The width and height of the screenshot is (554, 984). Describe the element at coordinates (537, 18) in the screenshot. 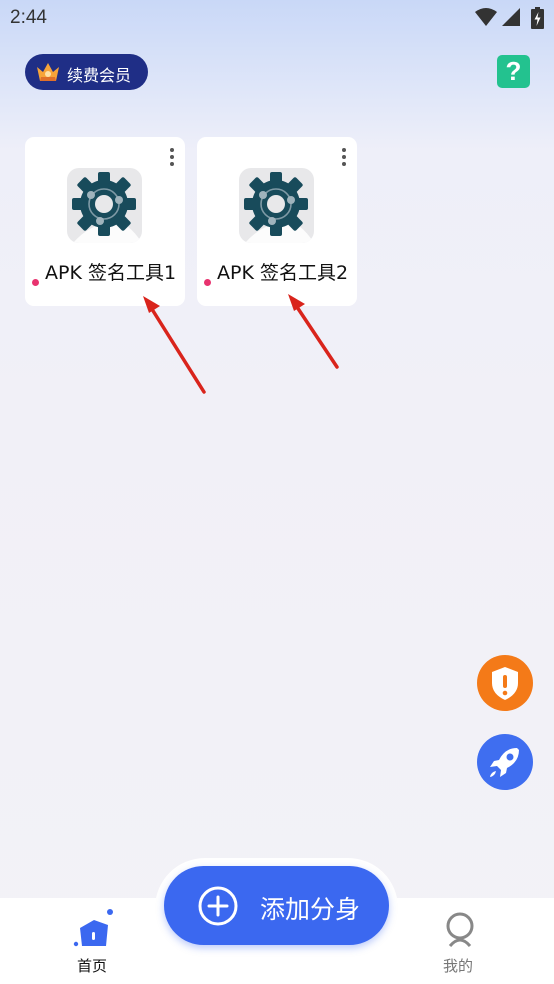

I see `battery-charging-icon` at that location.